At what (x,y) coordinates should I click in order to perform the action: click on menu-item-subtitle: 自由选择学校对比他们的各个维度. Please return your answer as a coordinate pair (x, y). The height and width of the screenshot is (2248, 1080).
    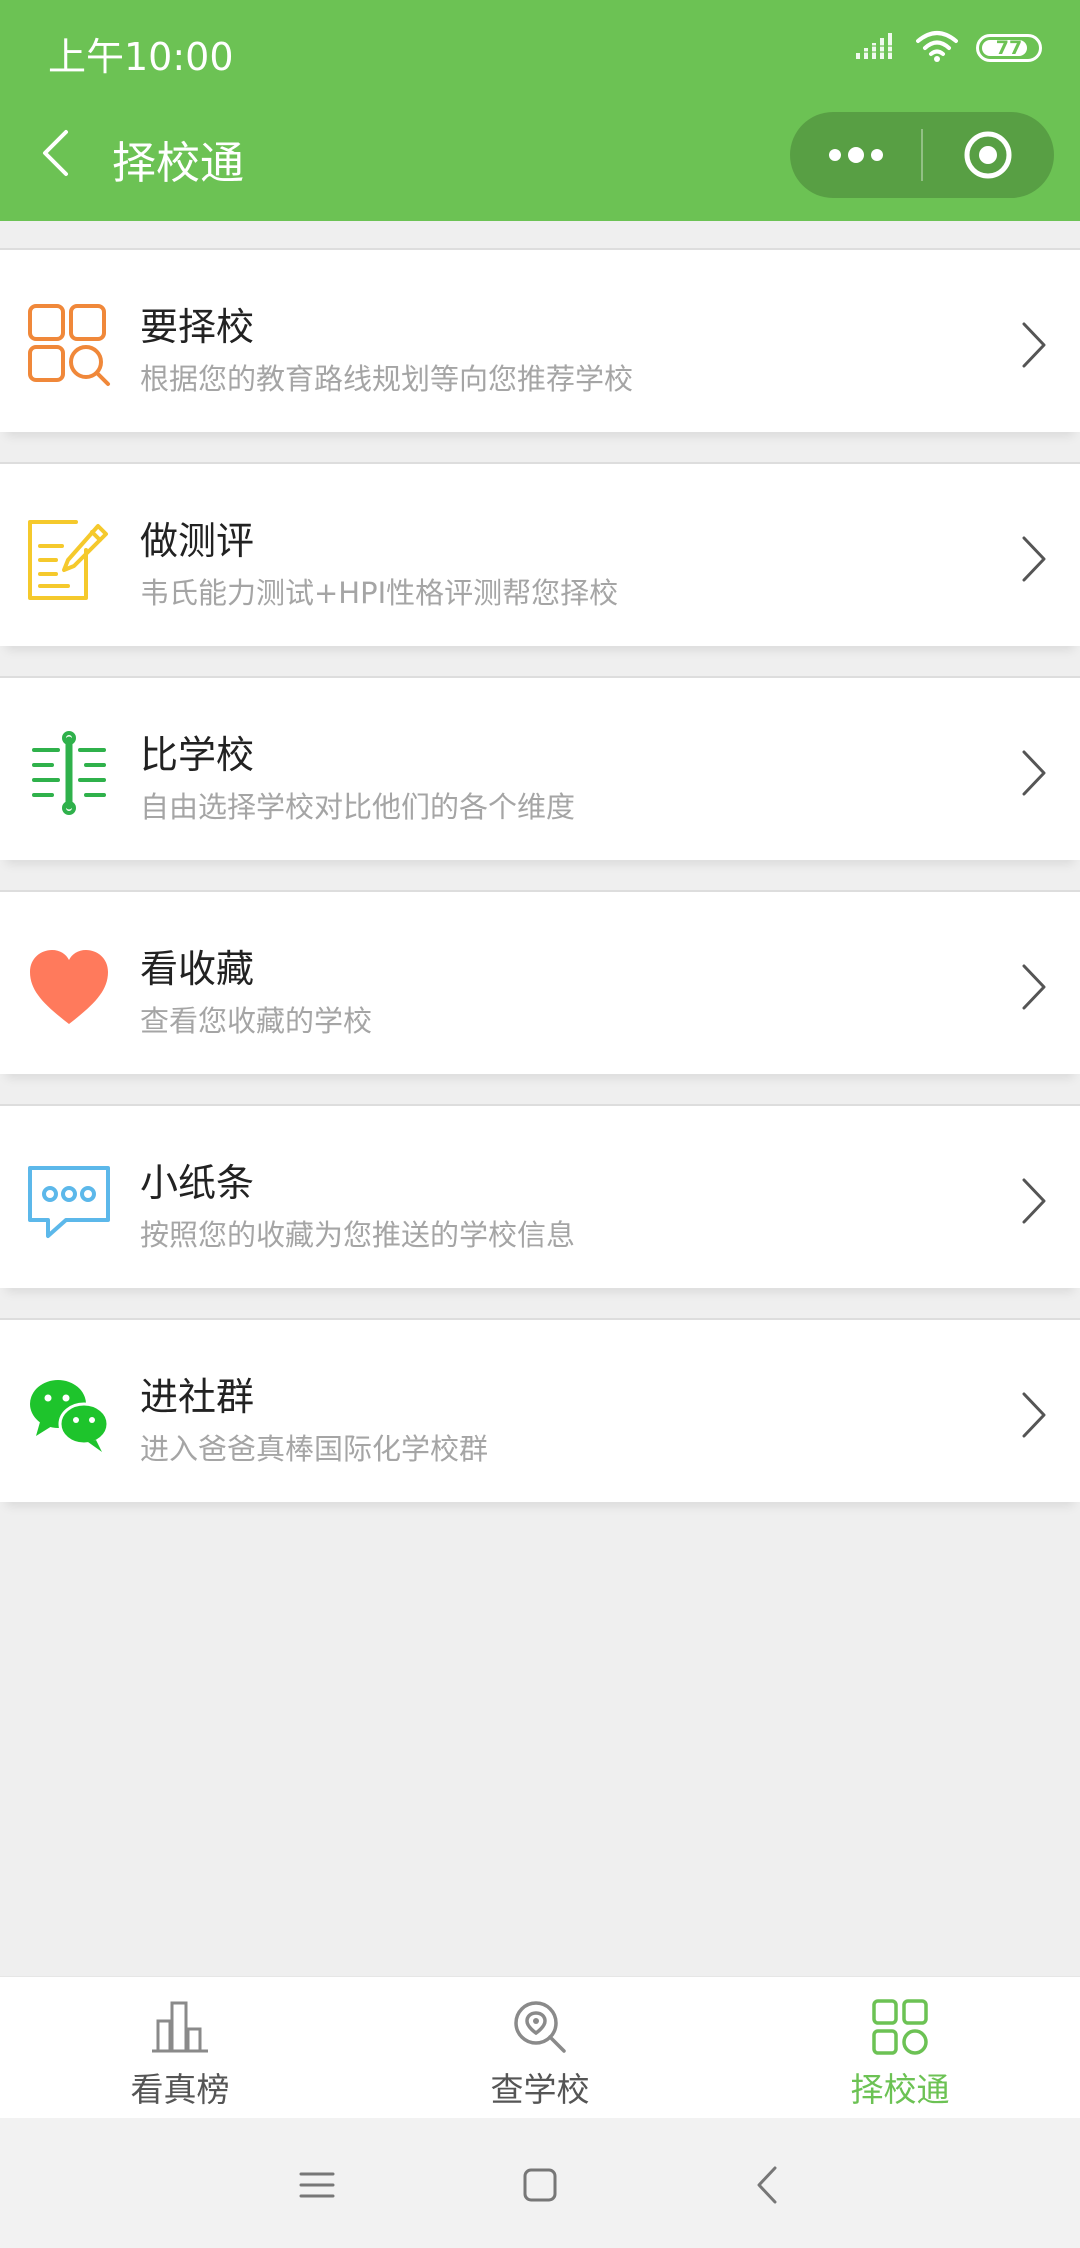
    Looking at the image, I should click on (358, 807).